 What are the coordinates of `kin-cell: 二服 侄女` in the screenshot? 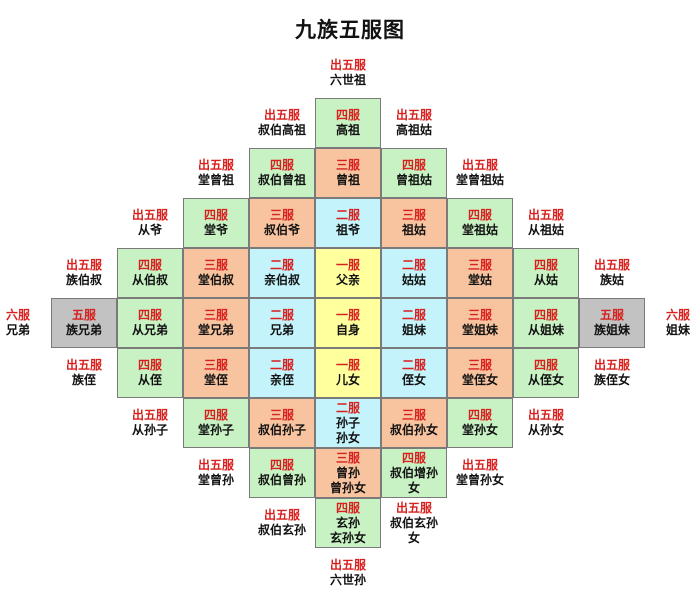 It's located at (414, 373).